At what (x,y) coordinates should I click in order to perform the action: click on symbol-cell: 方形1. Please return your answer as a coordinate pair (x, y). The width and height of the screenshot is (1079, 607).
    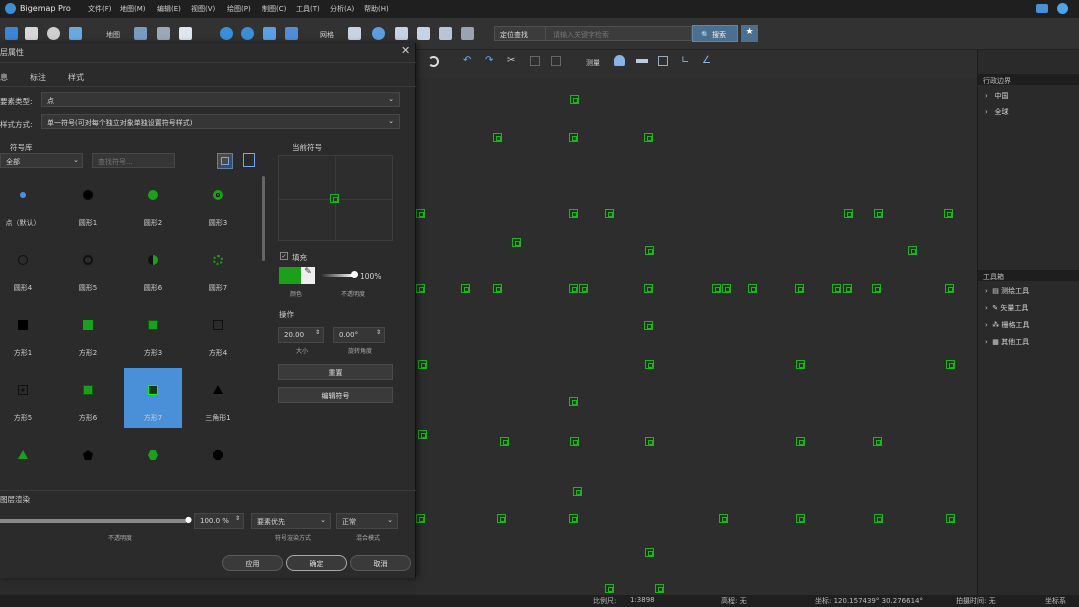
    Looking at the image, I should click on (26, 333).